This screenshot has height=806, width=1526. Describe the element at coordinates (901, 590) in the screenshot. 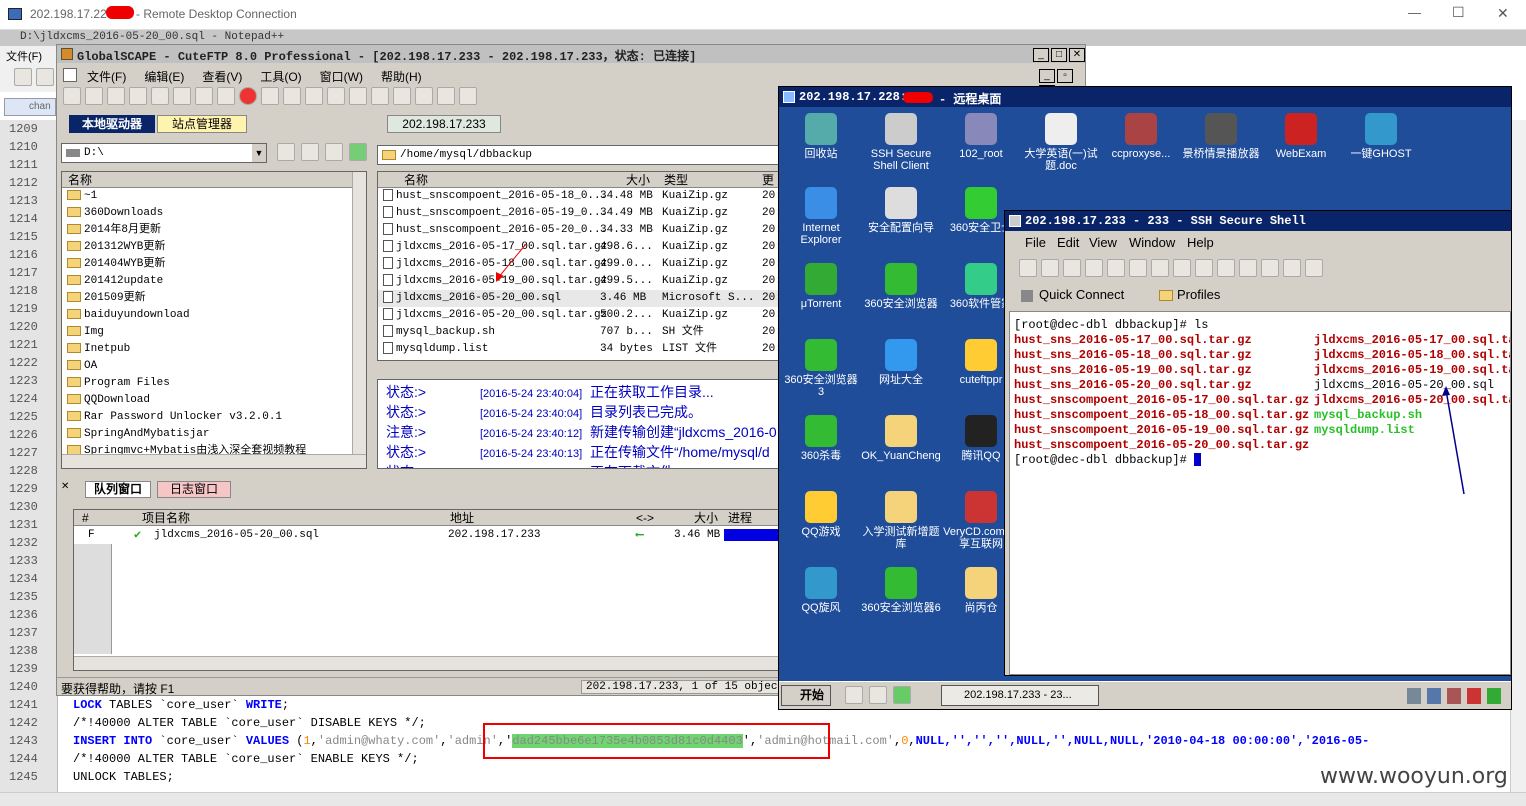

I see `desktop-icon: 360安全浏览器6` at that location.